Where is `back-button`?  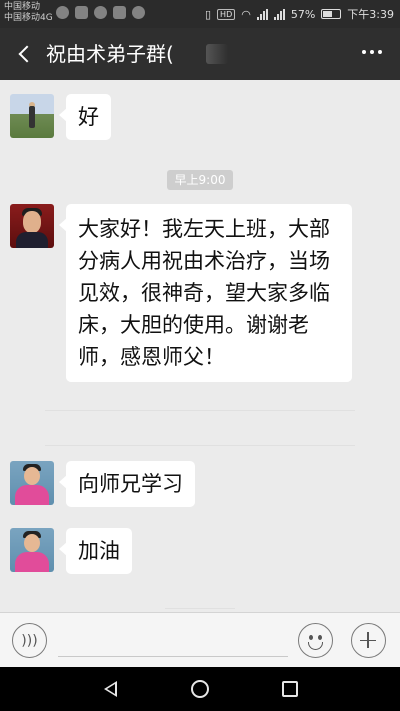
back-button is located at coordinates (24, 54).